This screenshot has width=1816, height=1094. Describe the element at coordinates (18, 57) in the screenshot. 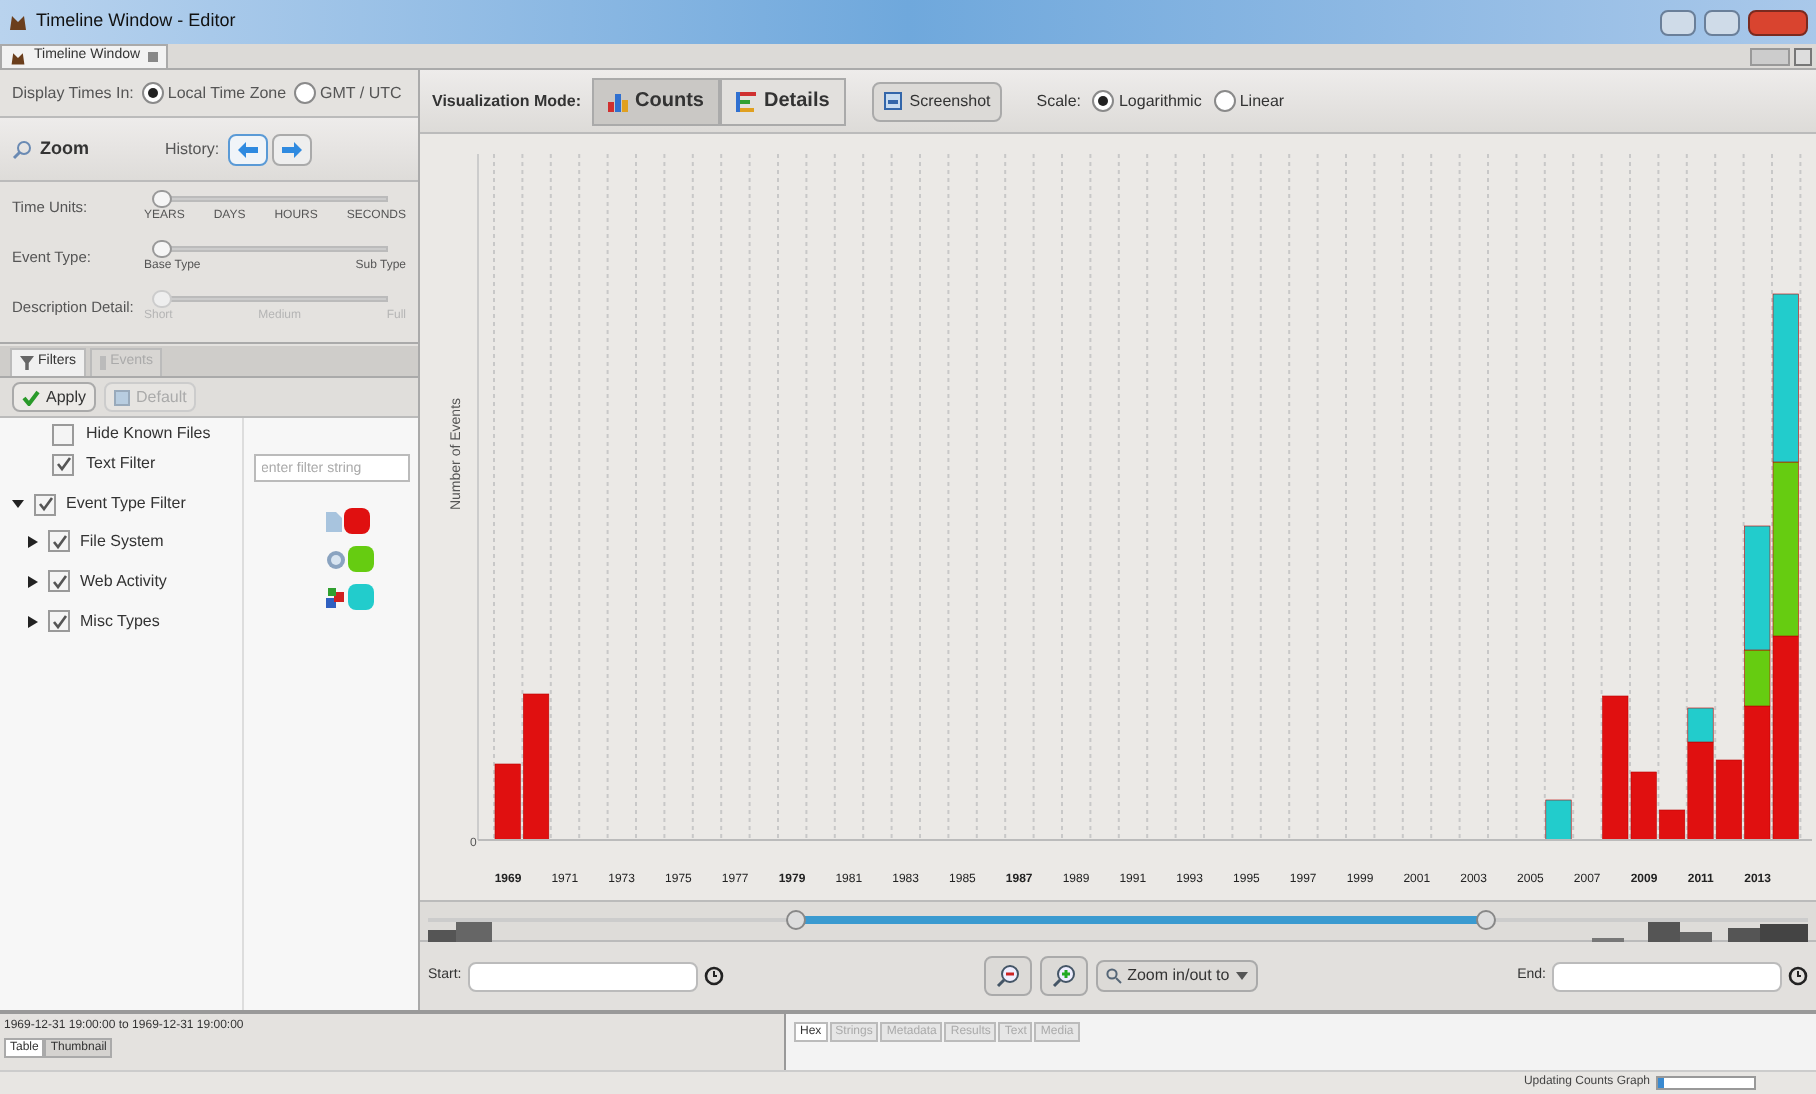

I see `app-icon` at that location.